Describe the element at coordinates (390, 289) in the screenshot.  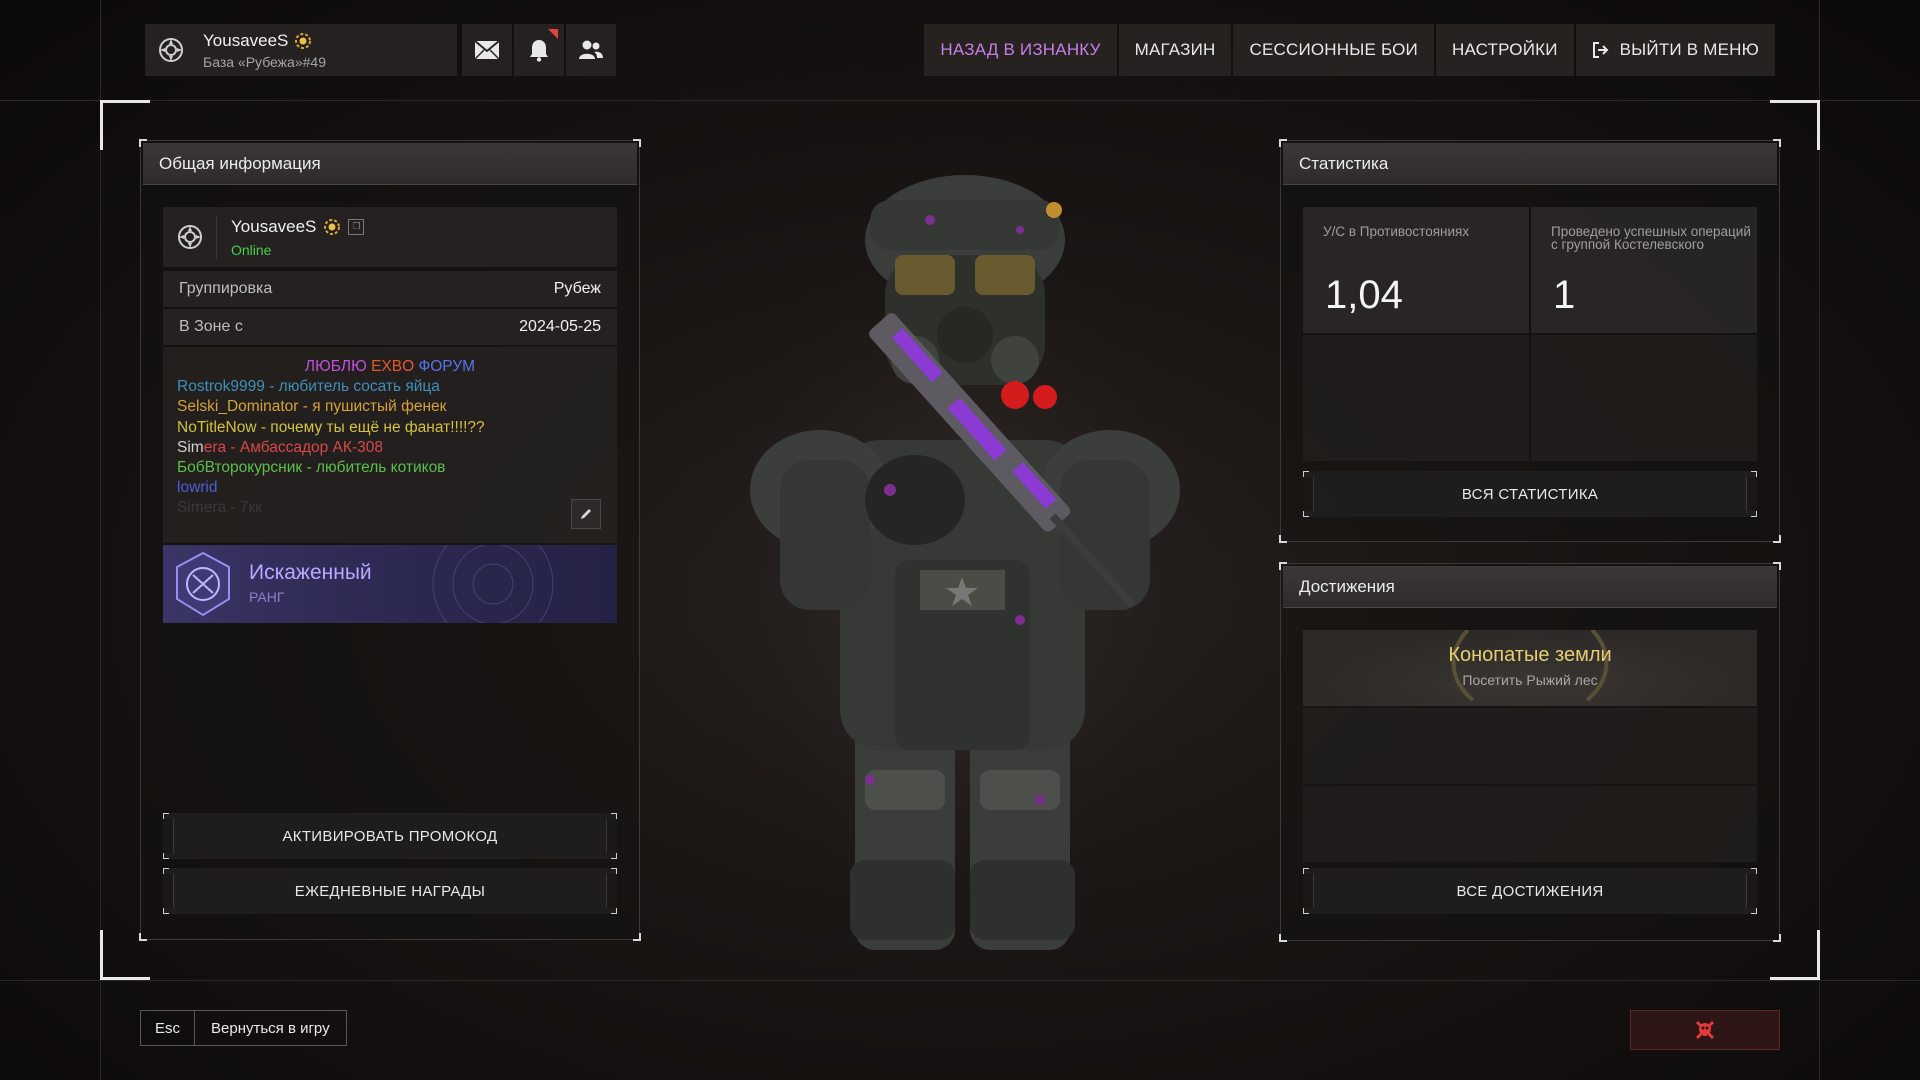
I see `faction-row: Группировка Рубеж` at that location.